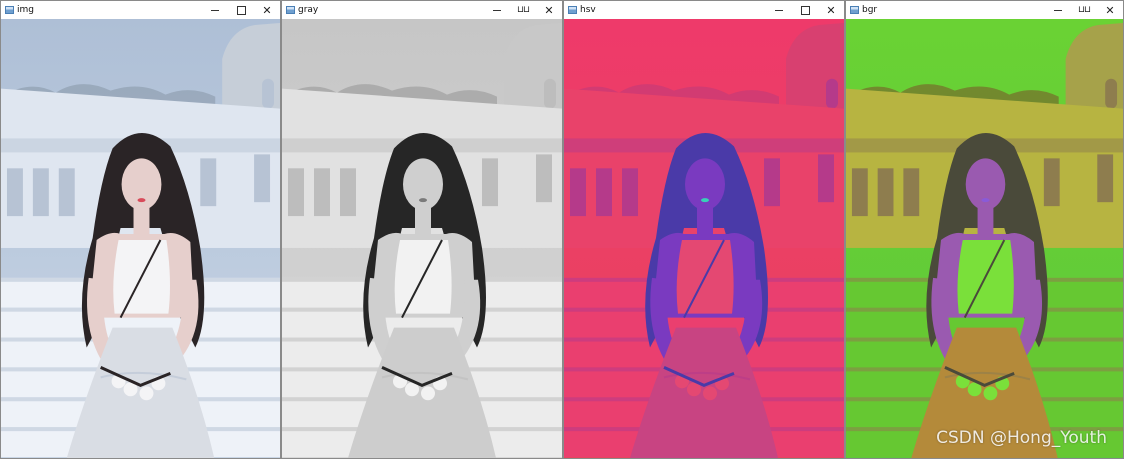 Image resolution: width=1124 pixels, height=459 pixels. I want to click on window-title: img, so click(25, 10).